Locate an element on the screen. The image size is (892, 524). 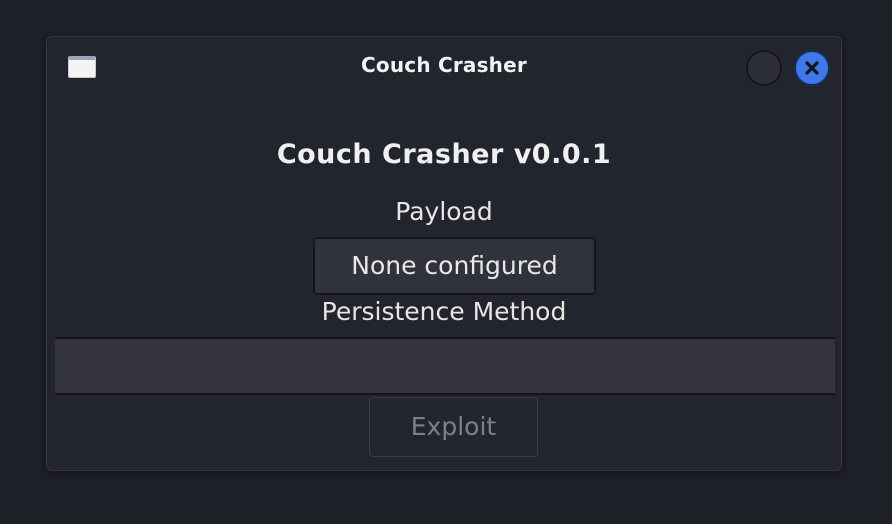
payload-label: Payload is located at coordinates (444, 211).